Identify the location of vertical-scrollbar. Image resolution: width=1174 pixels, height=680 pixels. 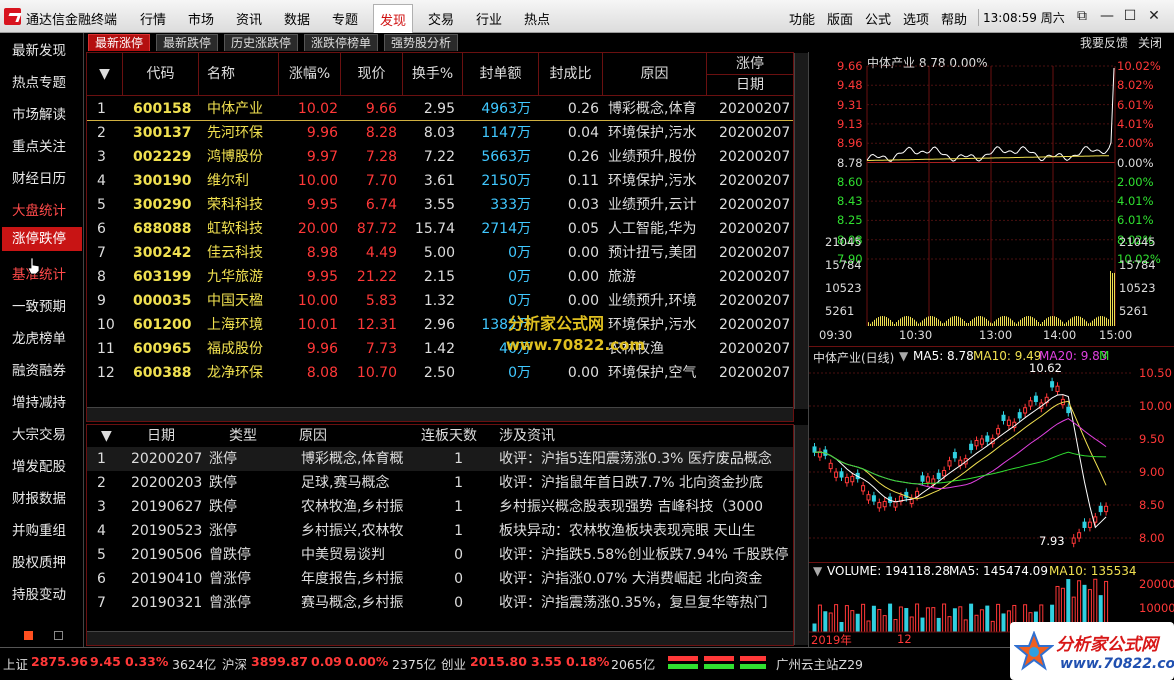
(801, 231).